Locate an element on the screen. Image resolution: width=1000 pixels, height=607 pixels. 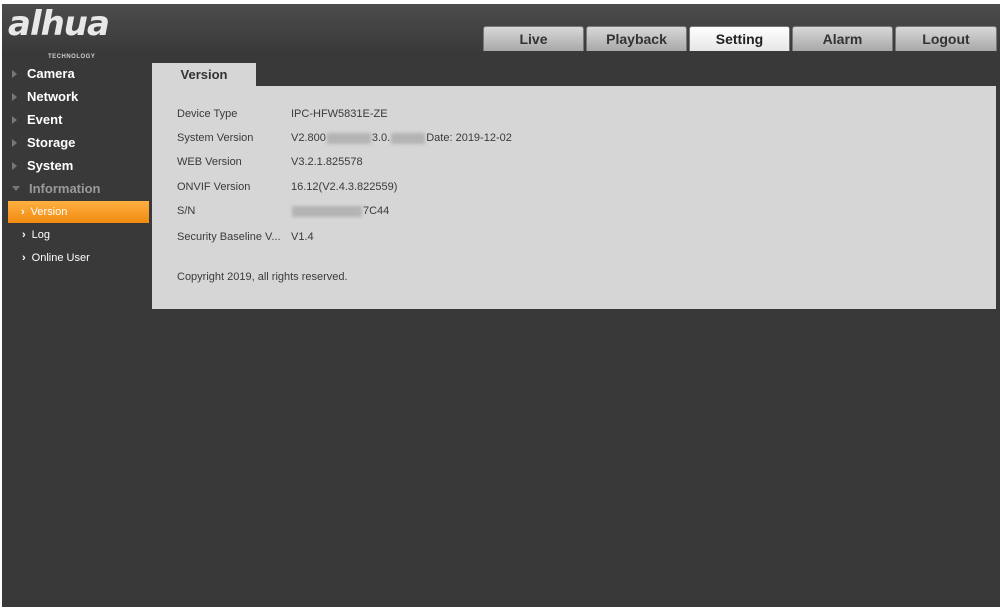
tab-logout: Logout is located at coordinates (946, 38).